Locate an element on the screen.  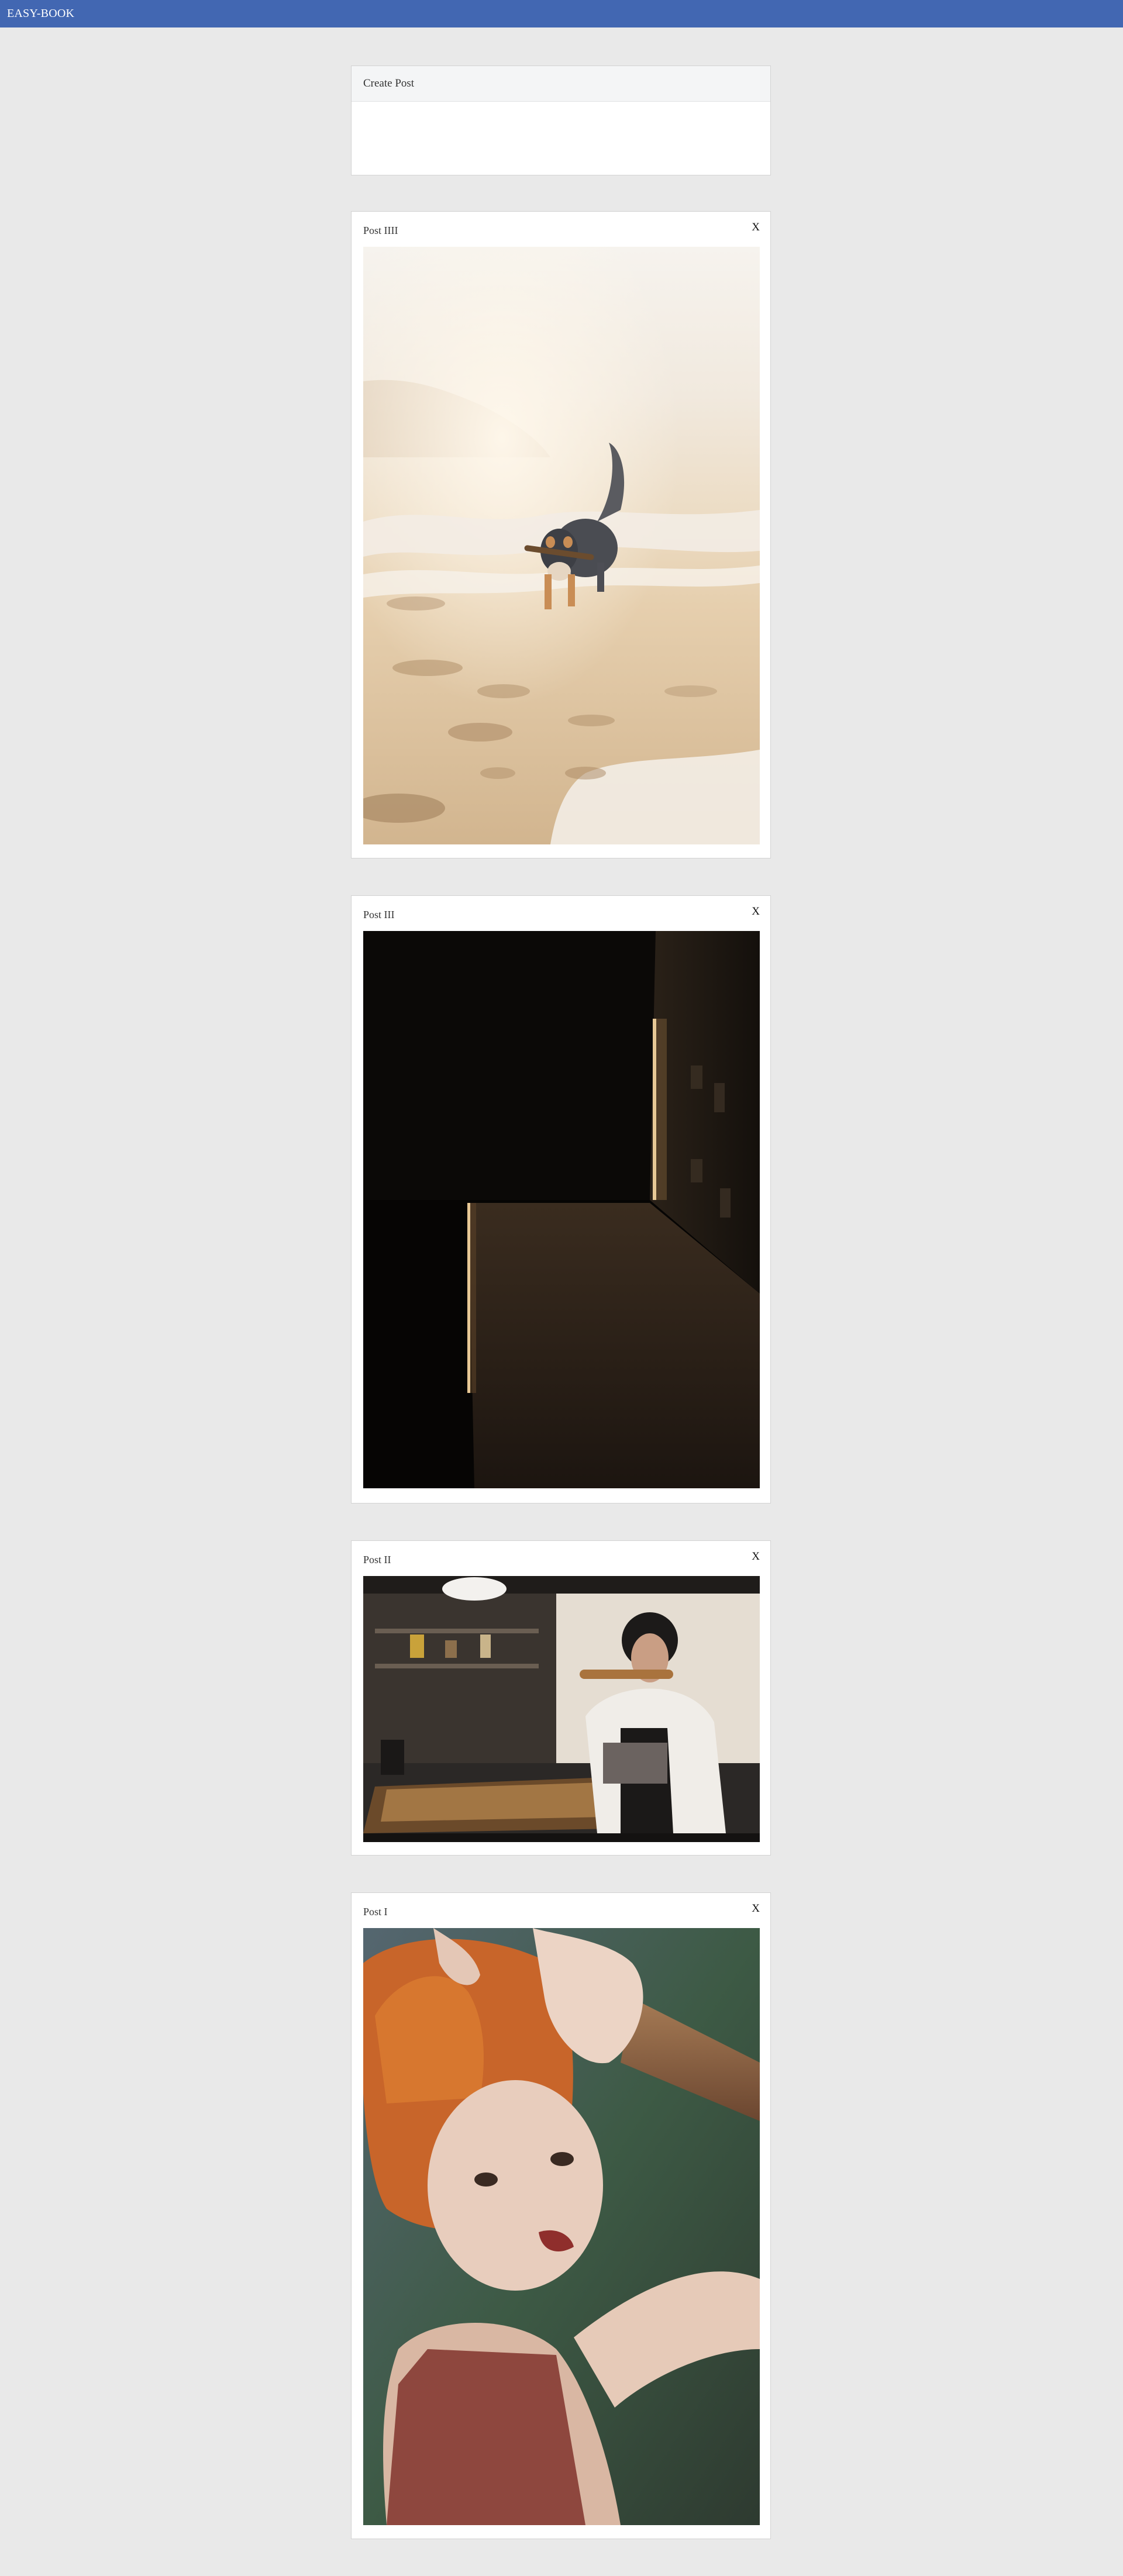
post-image-craftsman-workshop is located at coordinates (561, 1709).